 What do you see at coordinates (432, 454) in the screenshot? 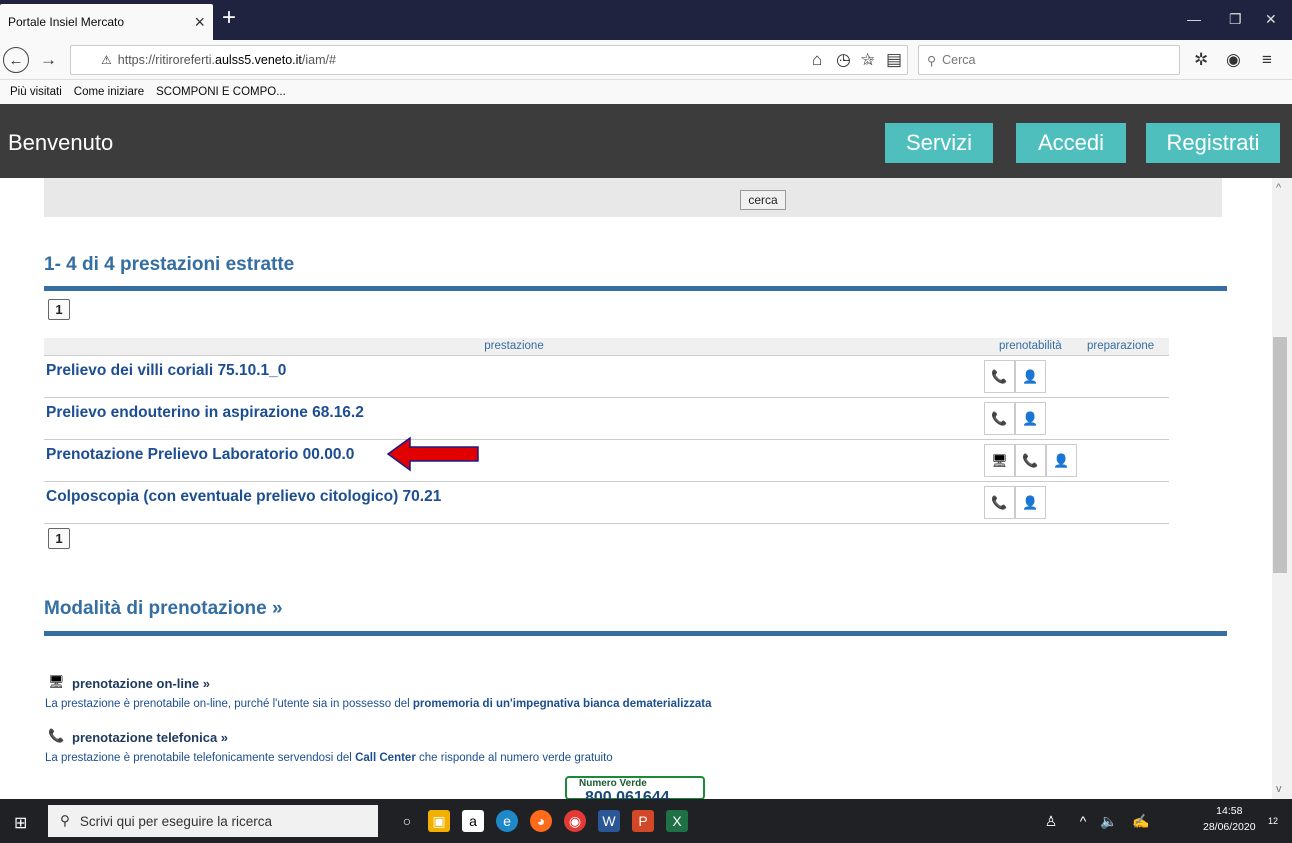
I see `red-arrow-annotation` at bounding box center [432, 454].